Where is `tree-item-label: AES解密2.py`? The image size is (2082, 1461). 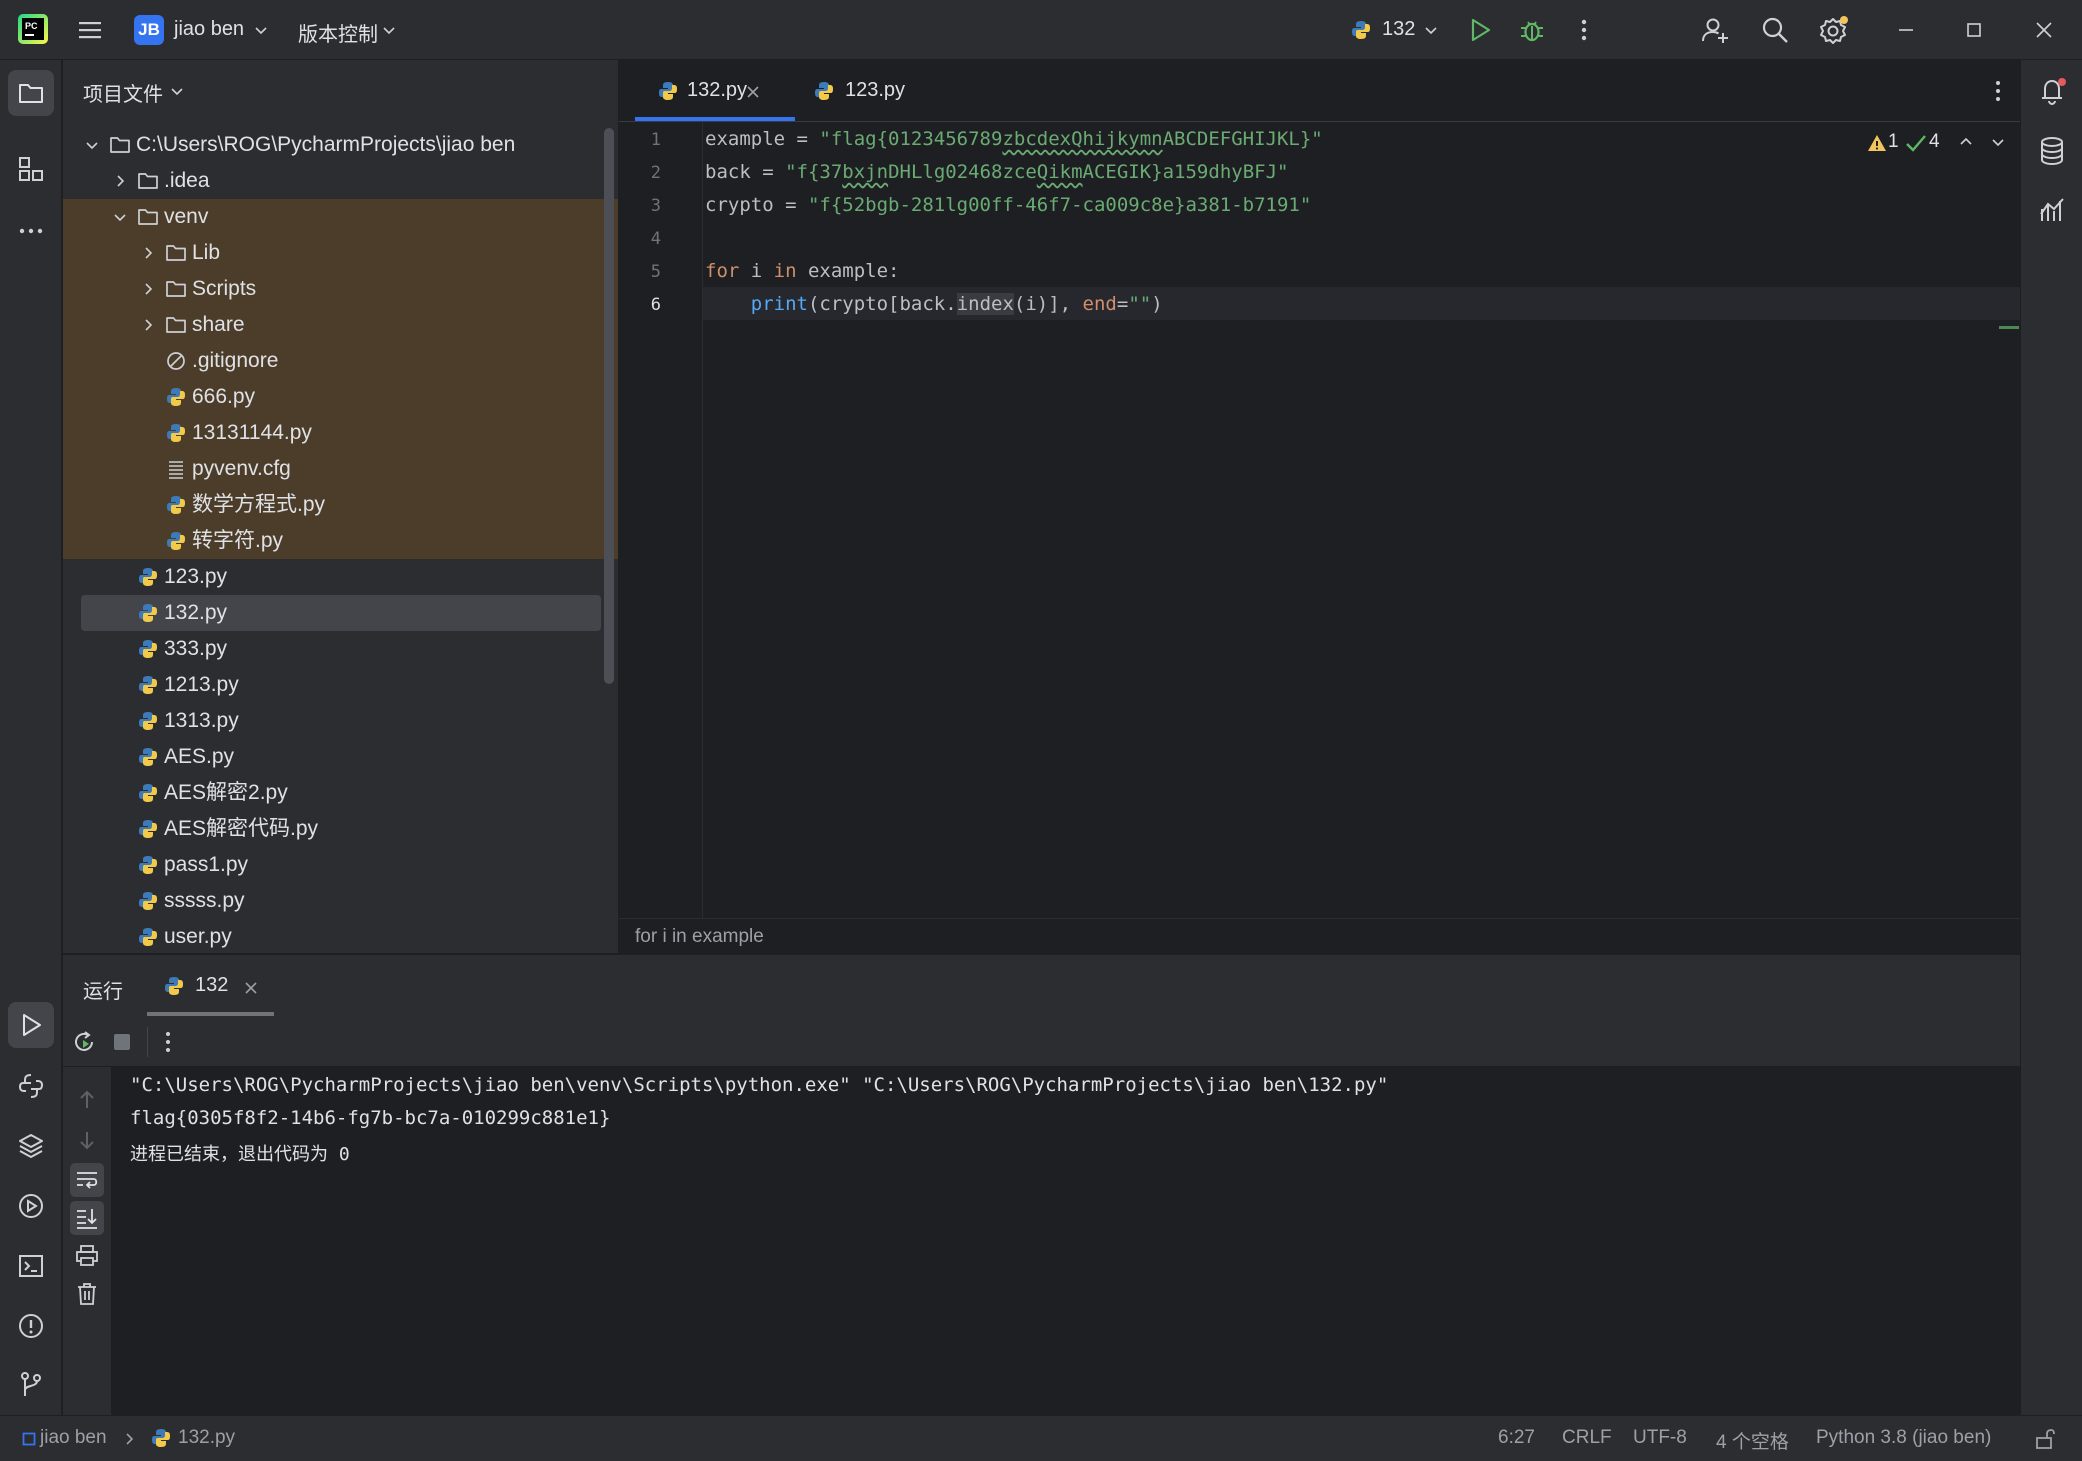
tree-item-label: AES解密2.py is located at coordinates (226, 792).